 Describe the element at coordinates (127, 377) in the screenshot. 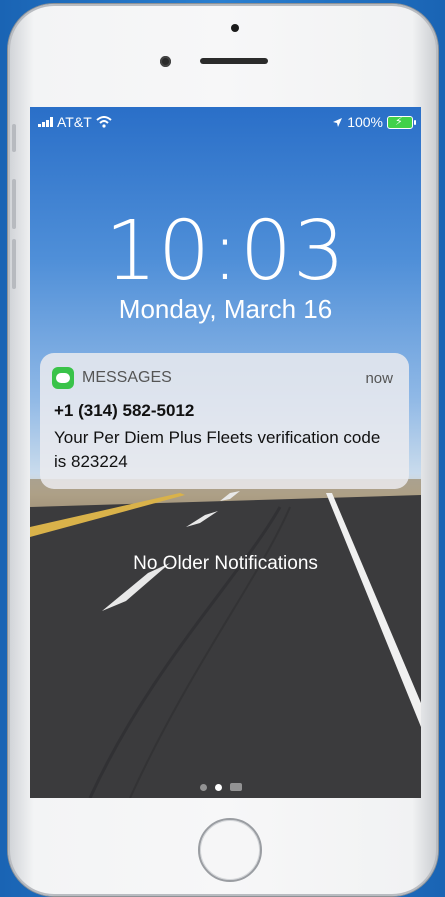

I see `notification-app-name: MESSAGES` at that location.